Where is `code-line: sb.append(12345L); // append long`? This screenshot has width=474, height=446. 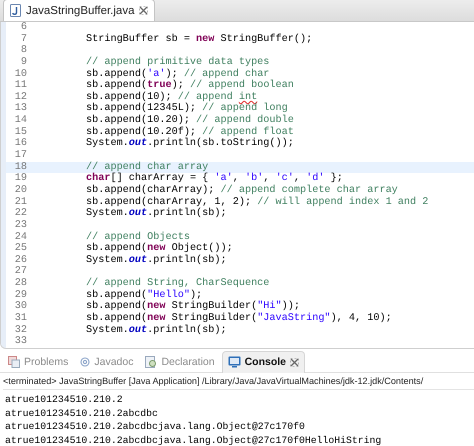
code-line: sb.append(12345L); // append long is located at coordinates (187, 108).